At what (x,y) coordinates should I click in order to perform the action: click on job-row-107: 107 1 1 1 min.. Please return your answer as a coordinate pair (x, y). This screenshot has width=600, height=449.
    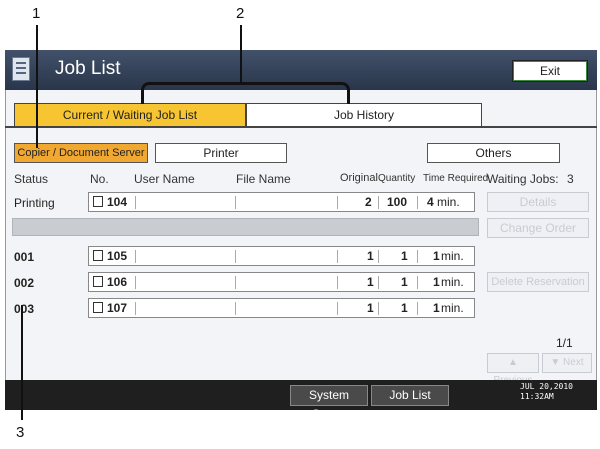
    Looking at the image, I should click on (281, 308).